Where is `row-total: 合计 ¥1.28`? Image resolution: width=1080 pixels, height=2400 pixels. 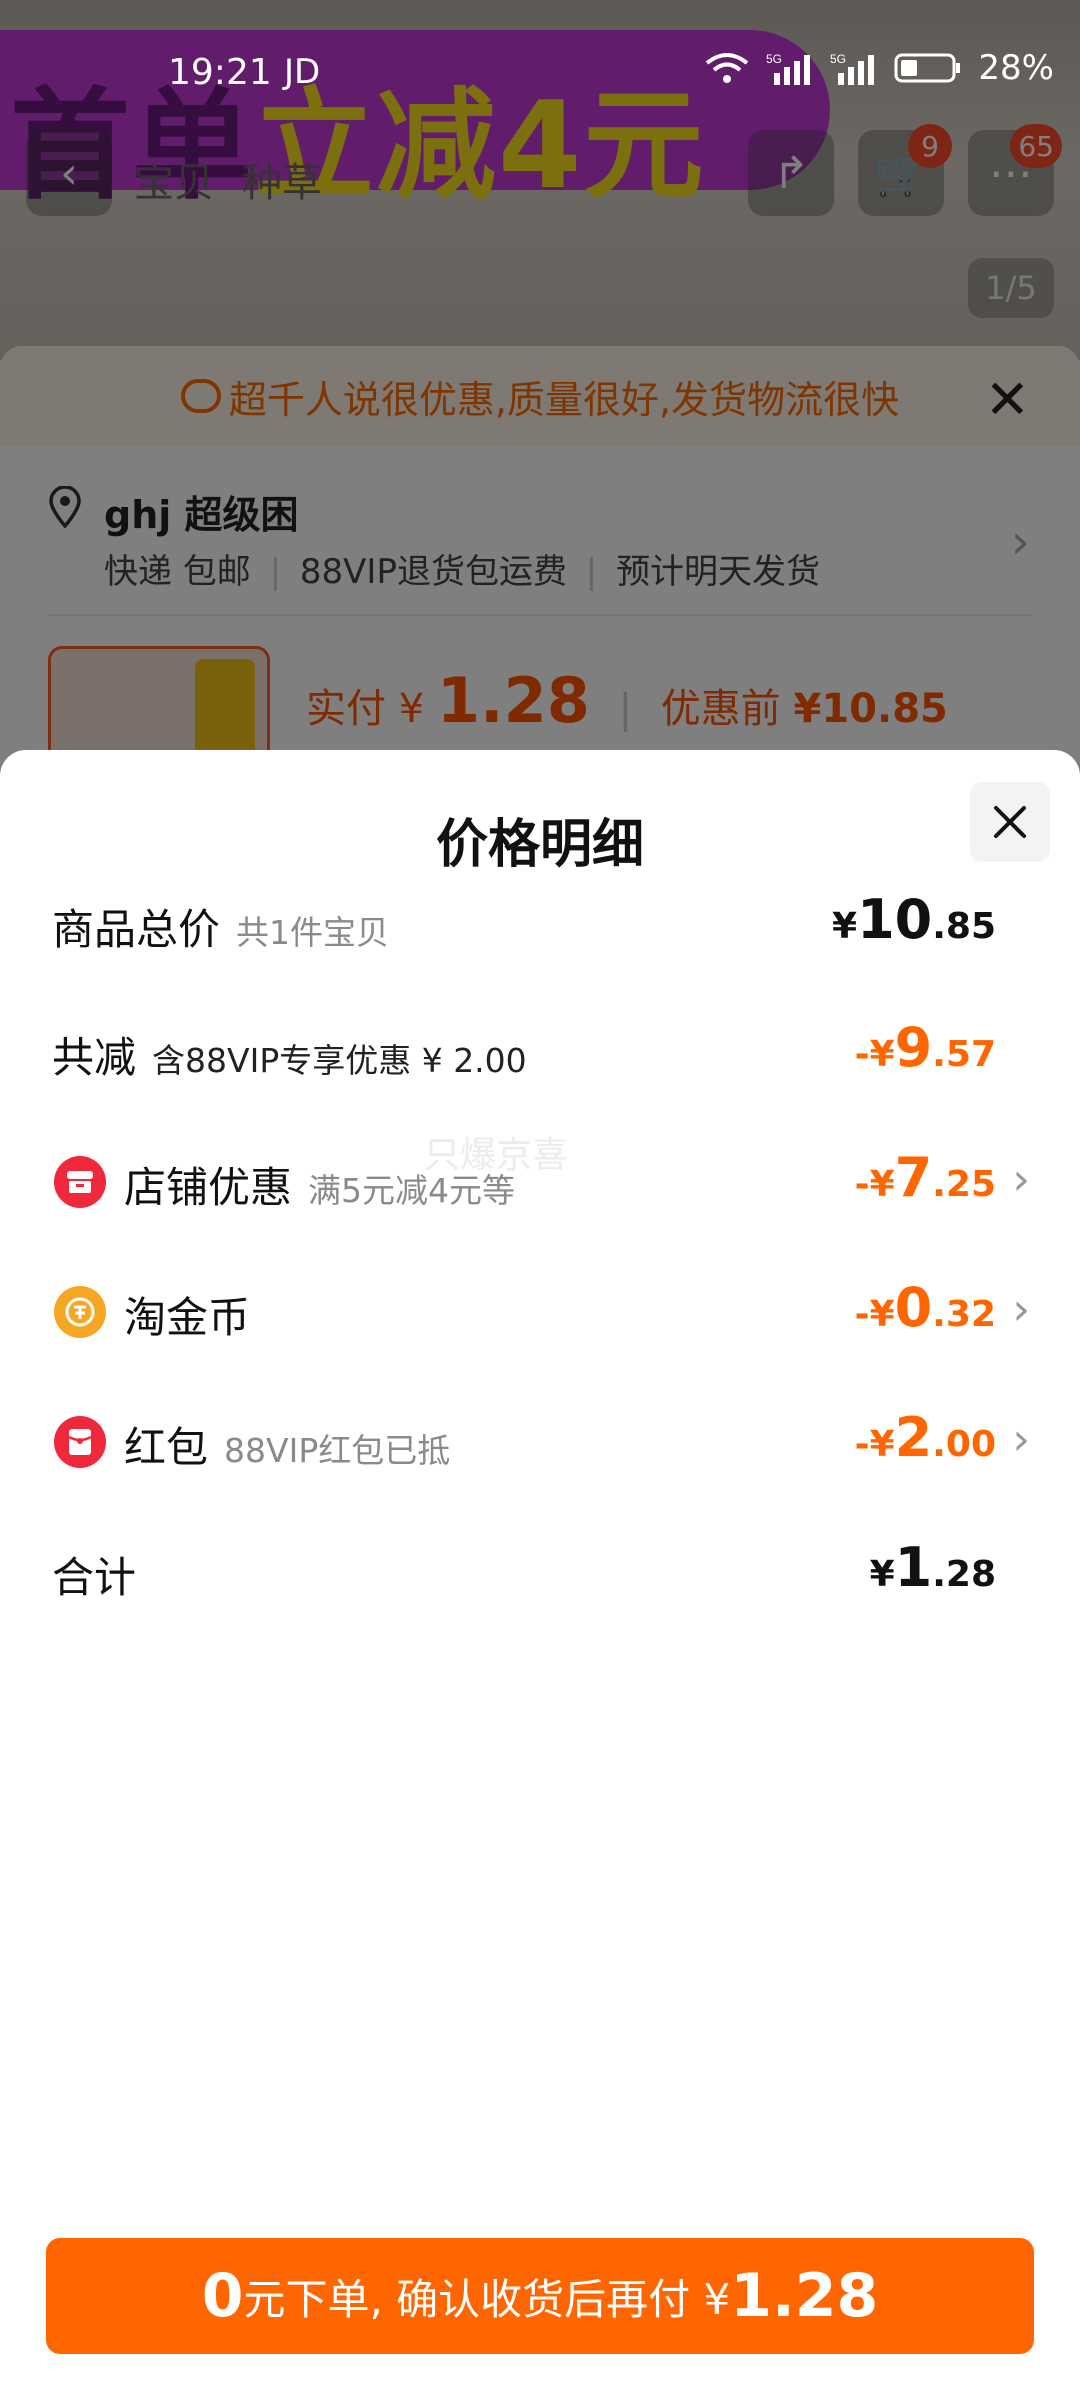 row-total: 合计 ¥1.28 is located at coordinates (541, 1571).